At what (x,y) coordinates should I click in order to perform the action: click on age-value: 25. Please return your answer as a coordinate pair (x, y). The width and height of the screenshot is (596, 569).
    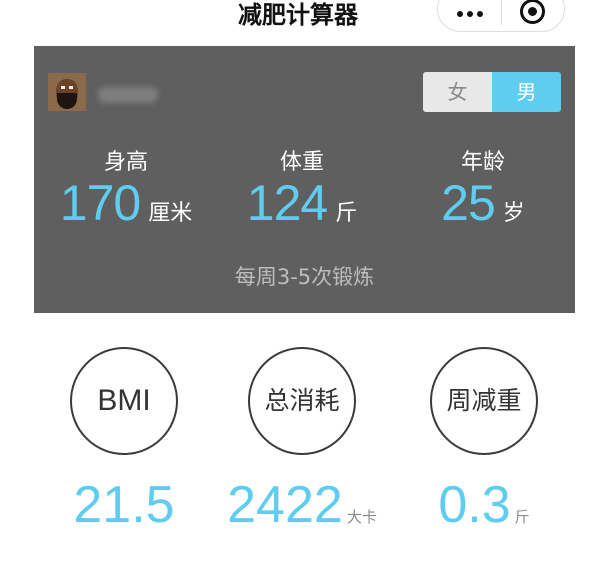
    Looking at the image, I should click on (468, 203).